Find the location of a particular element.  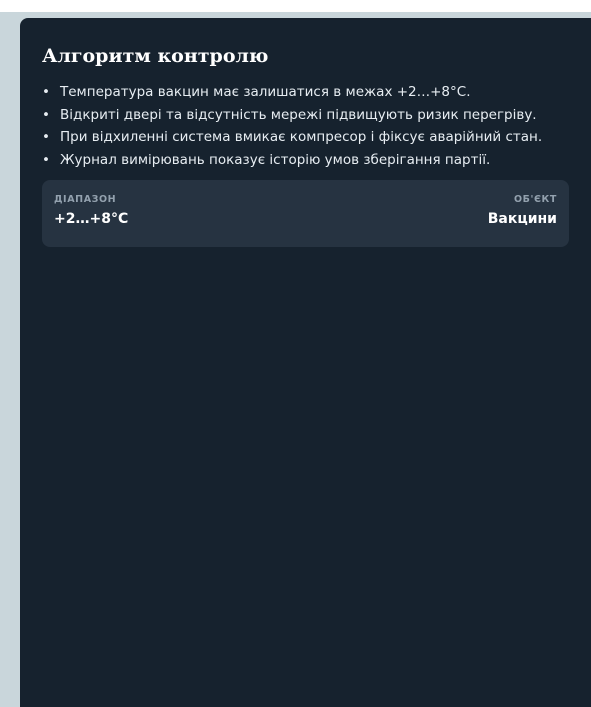

range-column: ДІАПАЗОН +2…+8°C is located at coordinates (91, 220).